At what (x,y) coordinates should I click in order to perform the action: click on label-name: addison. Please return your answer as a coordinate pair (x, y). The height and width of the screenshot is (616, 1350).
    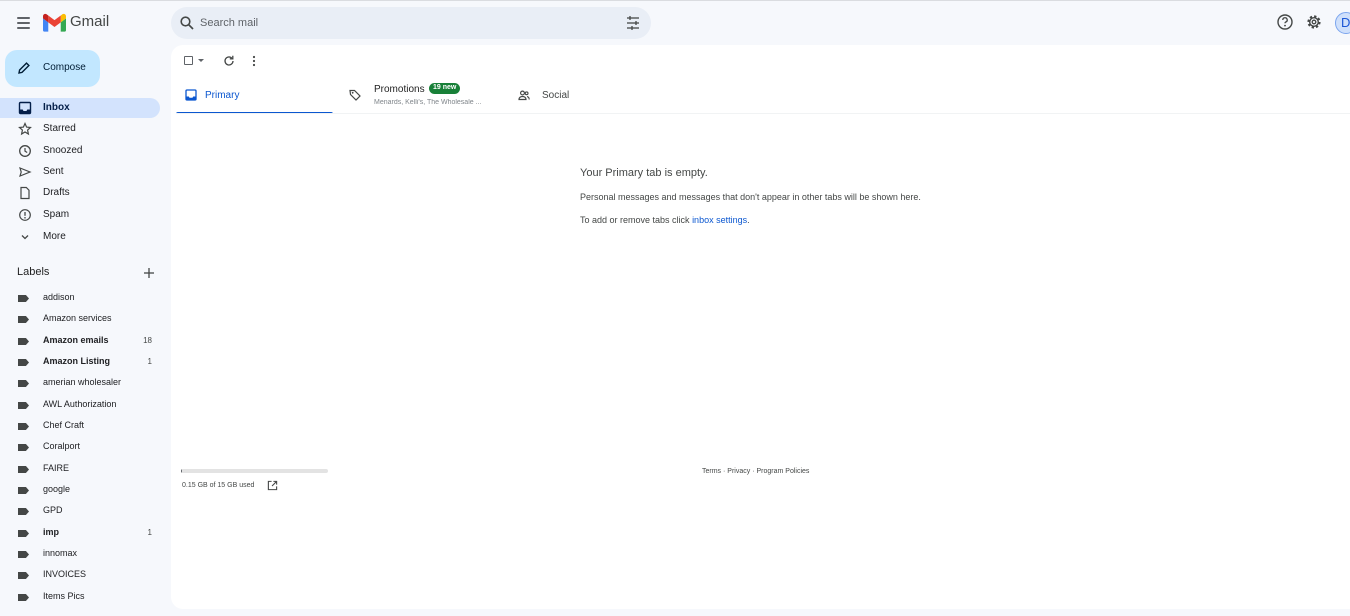
    Looking at the image, I should click on (59, 297).